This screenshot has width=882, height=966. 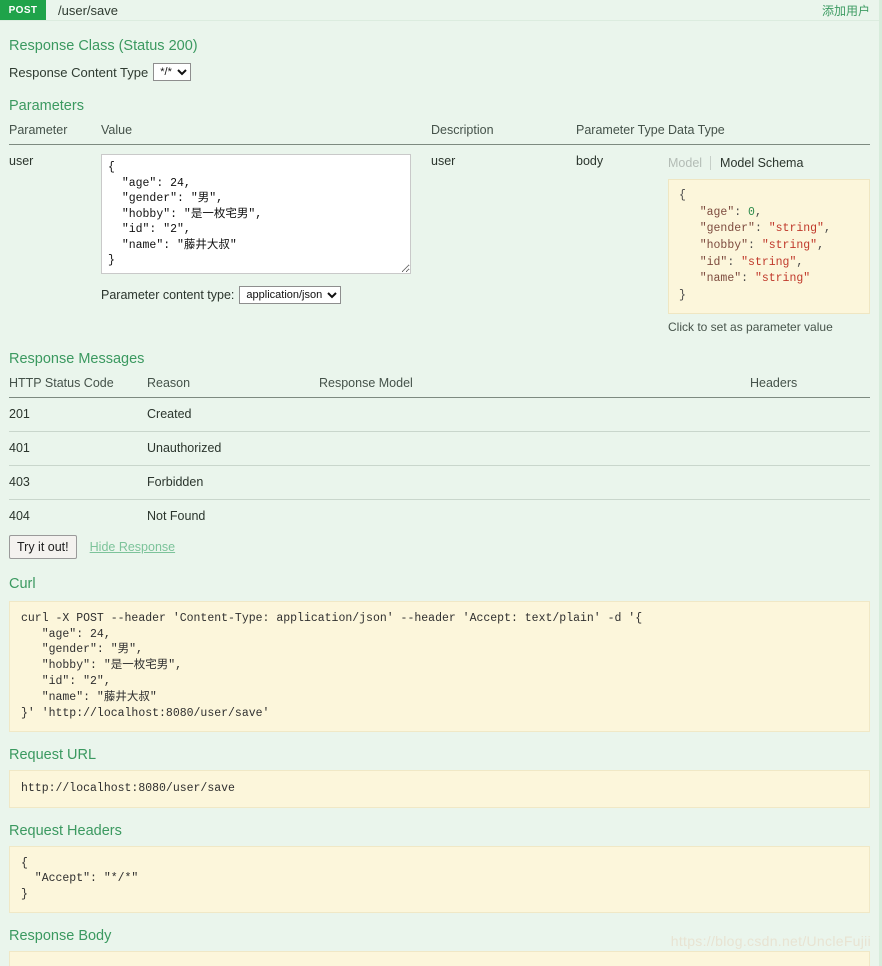 I want to click on column-header-http-status-code: HTTP Status Code, so click(x=78, y=386).